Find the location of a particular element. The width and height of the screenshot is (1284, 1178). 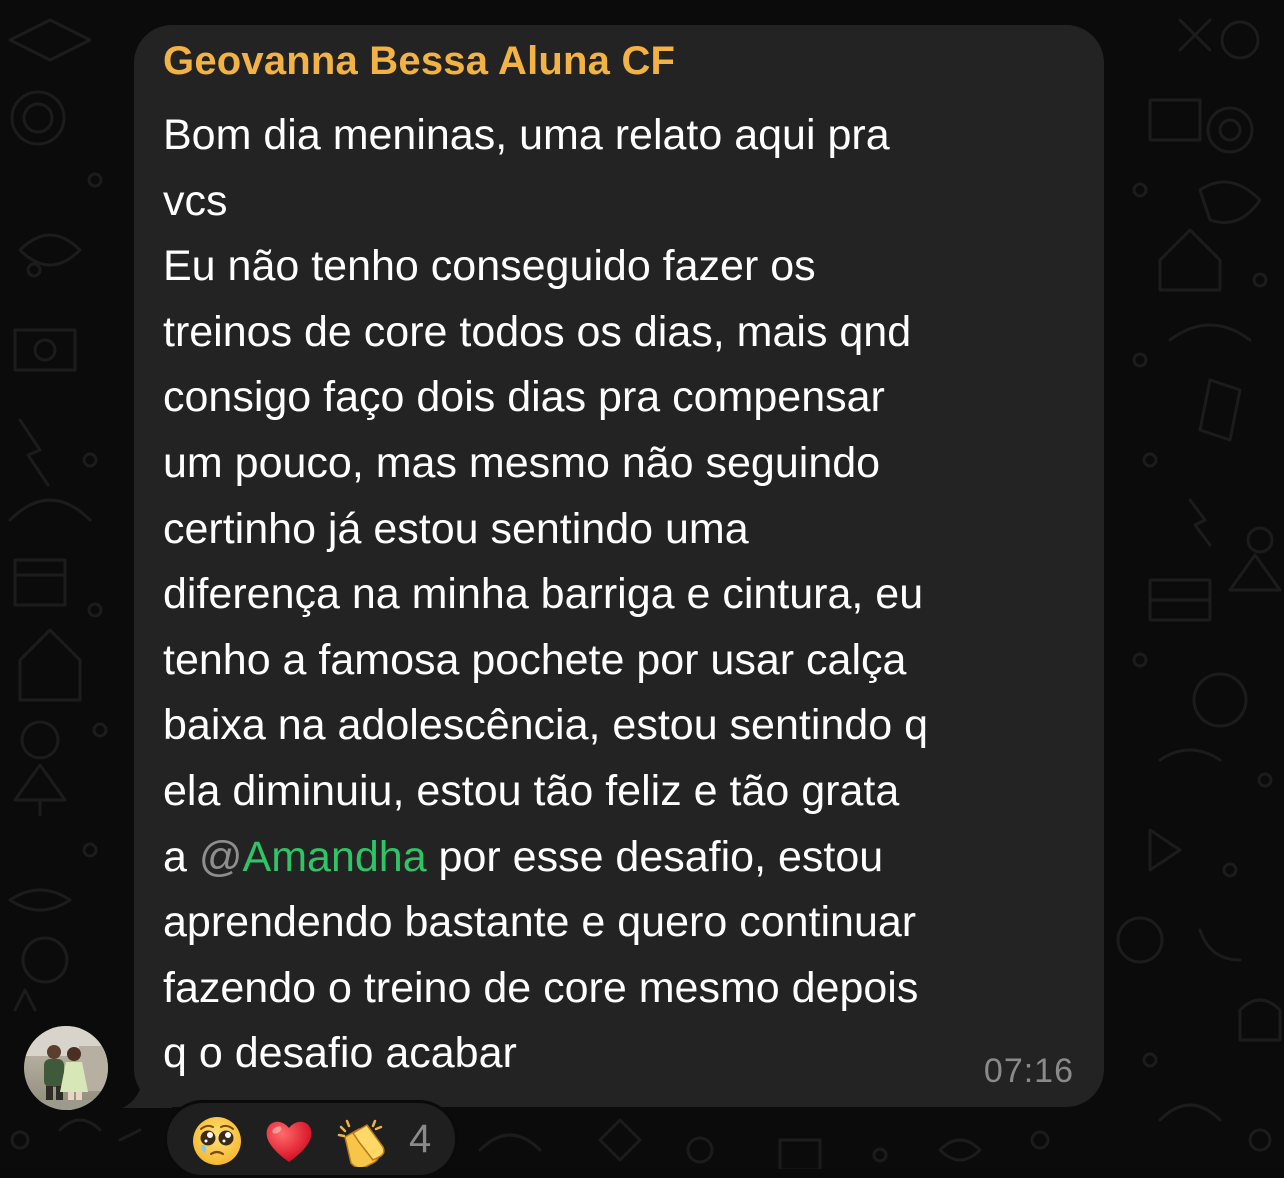

message-line: diferença na minha barriga e cintura, eu is located at coordinates (543, 594).